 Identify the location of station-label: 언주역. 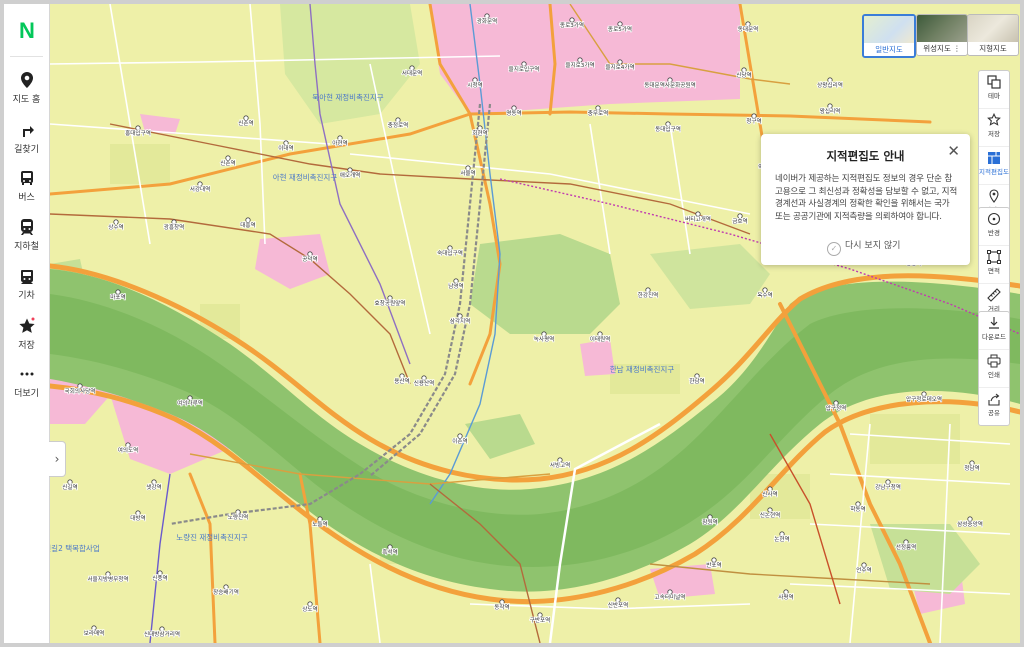
(863, 570).